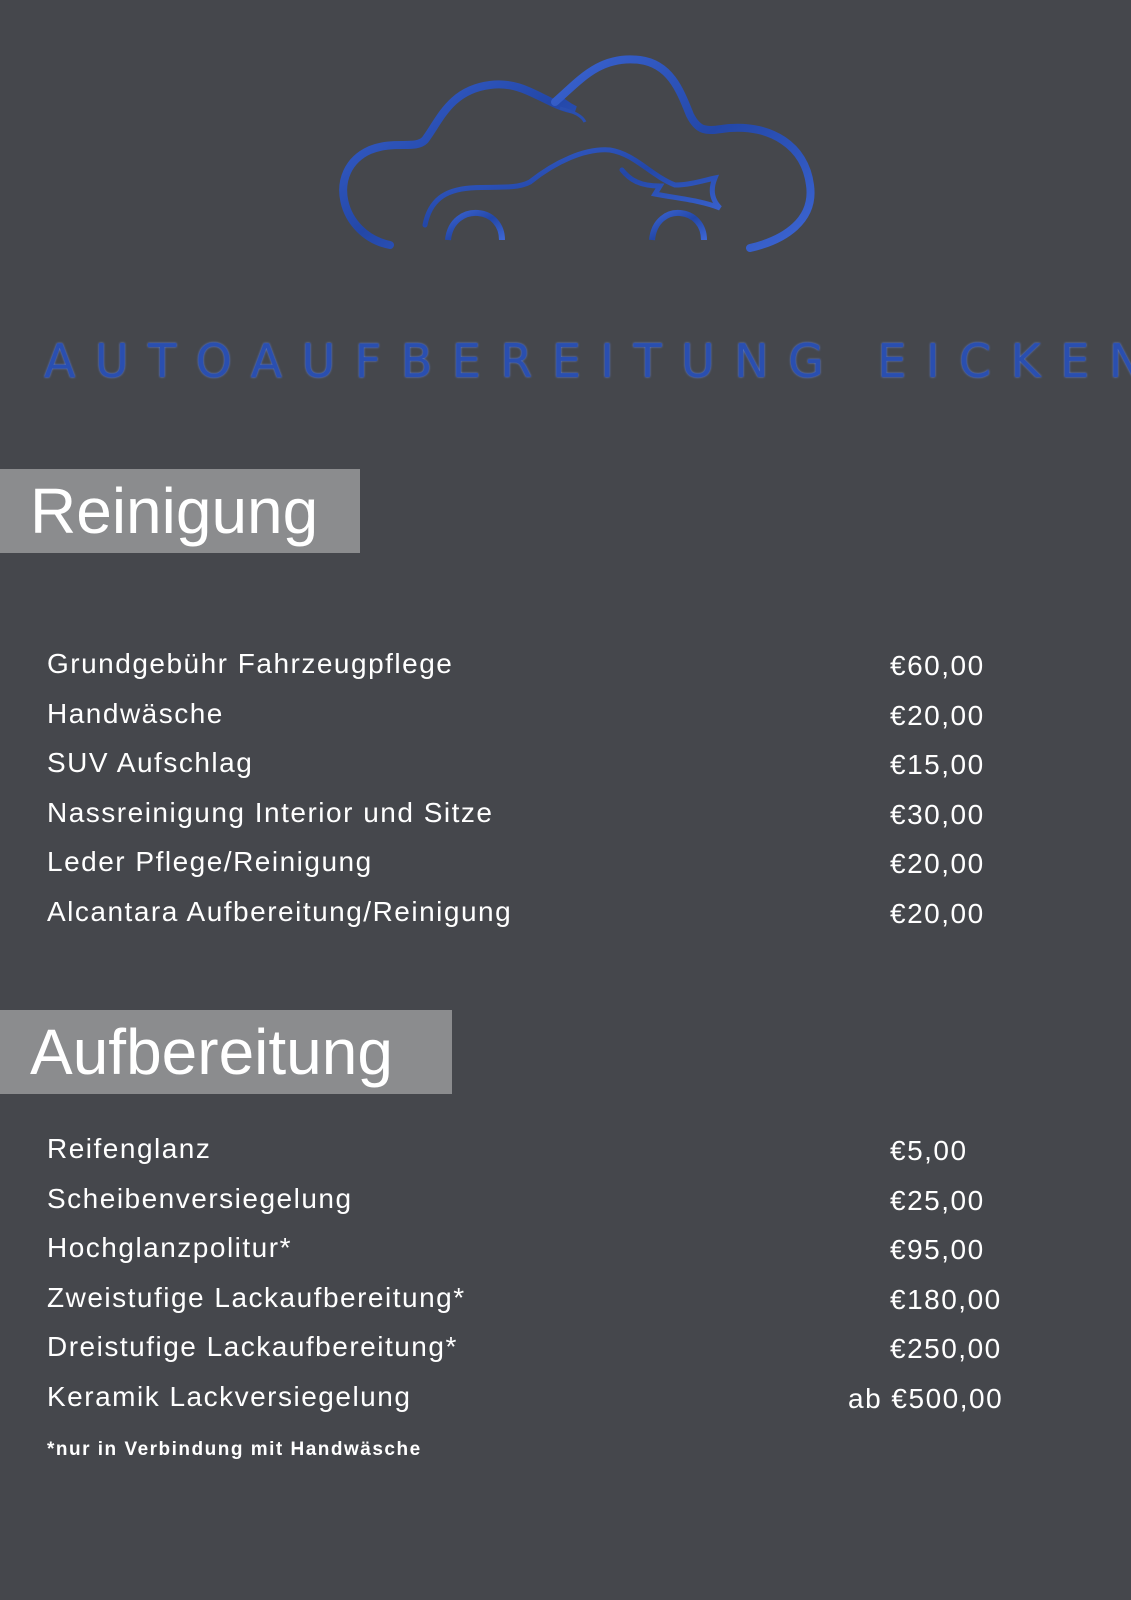 This screenshot has height=1600, width=1131. Describe the element at coordinates (135, 713) in the screenshot. I see `item-name: Handwäsche` at that location.